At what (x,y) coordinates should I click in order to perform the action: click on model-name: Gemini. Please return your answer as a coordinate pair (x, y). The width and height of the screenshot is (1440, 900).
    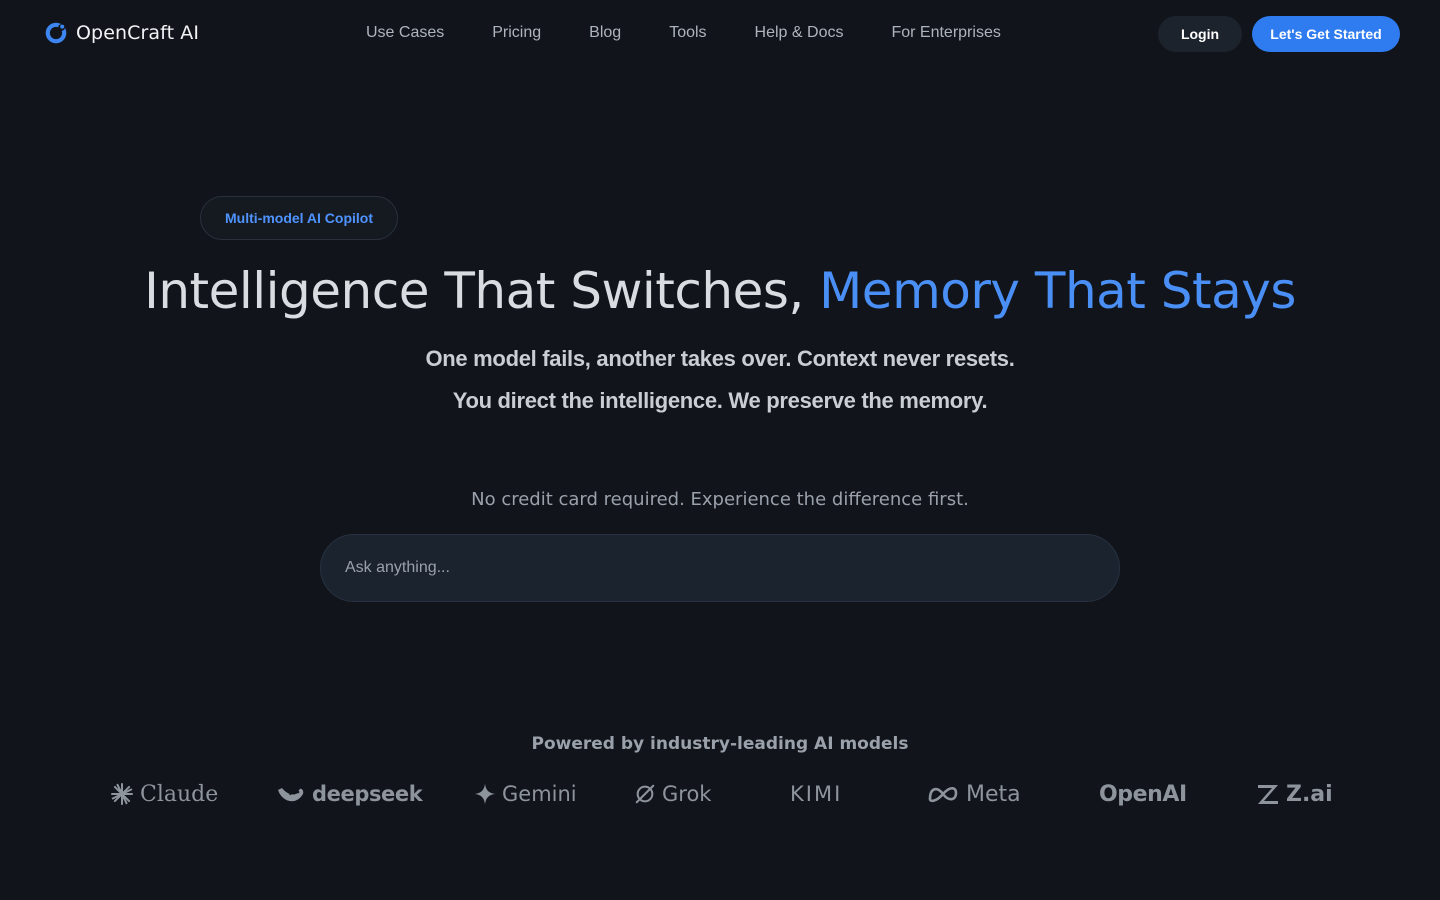
    Looking at the image, I should click on (539, 794).